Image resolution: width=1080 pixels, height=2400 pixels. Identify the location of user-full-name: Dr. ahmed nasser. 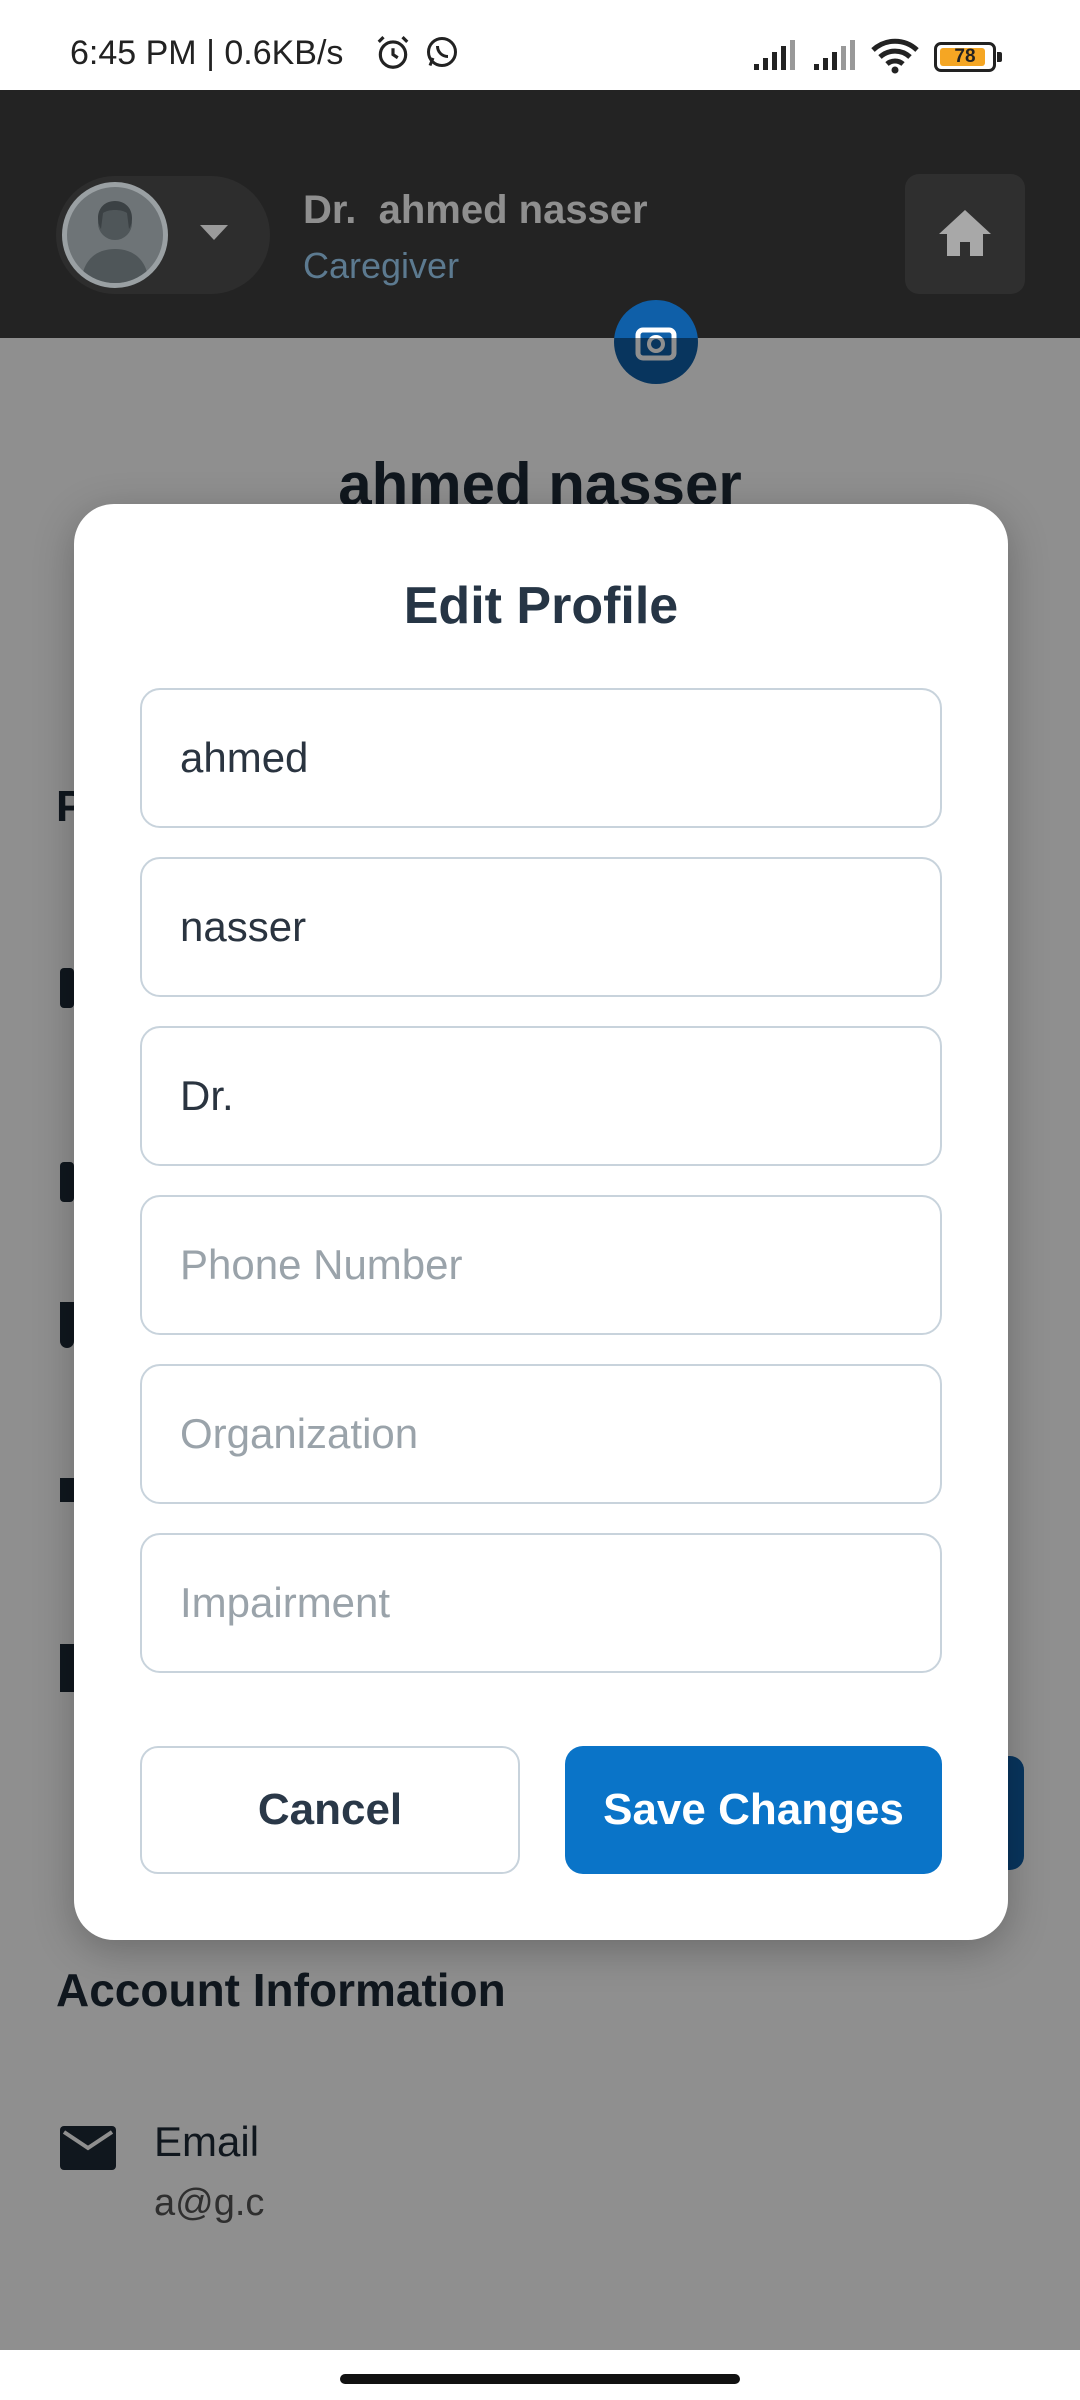
(475, 210).